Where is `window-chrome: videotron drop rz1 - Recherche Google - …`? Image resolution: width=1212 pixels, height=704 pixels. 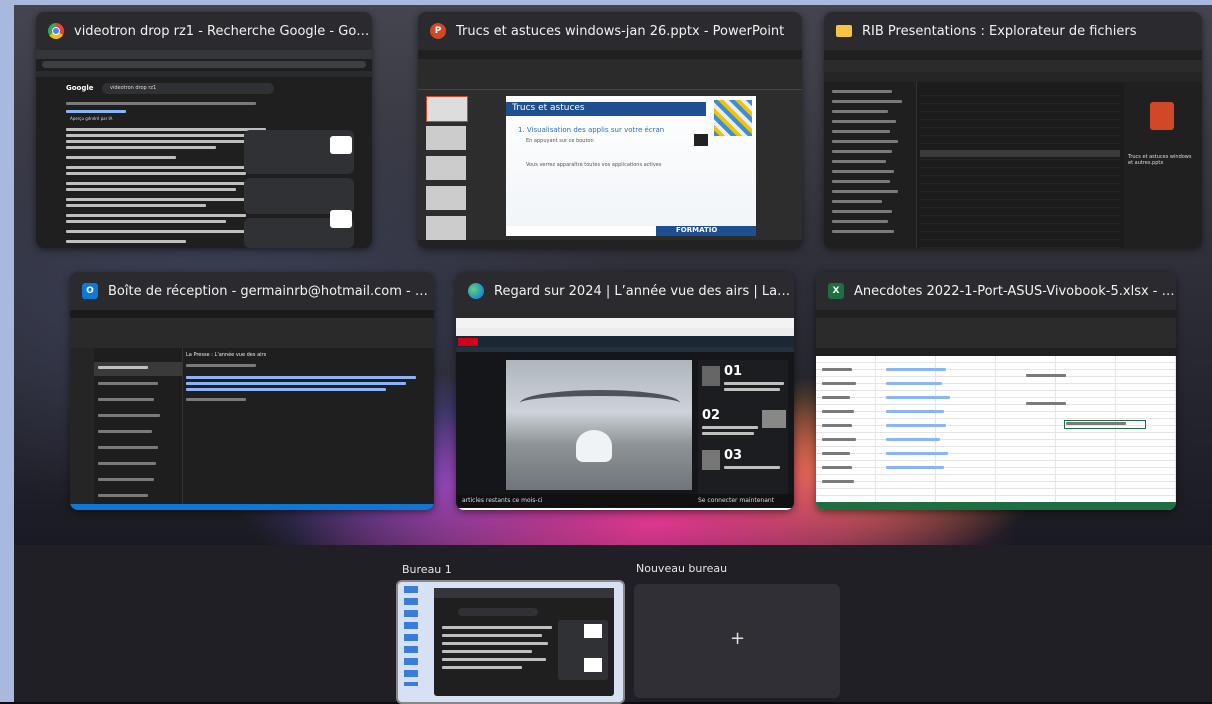
window-chrome: videotron drop rz1 - Recherche Google - … is located at coordinates (204, 130).